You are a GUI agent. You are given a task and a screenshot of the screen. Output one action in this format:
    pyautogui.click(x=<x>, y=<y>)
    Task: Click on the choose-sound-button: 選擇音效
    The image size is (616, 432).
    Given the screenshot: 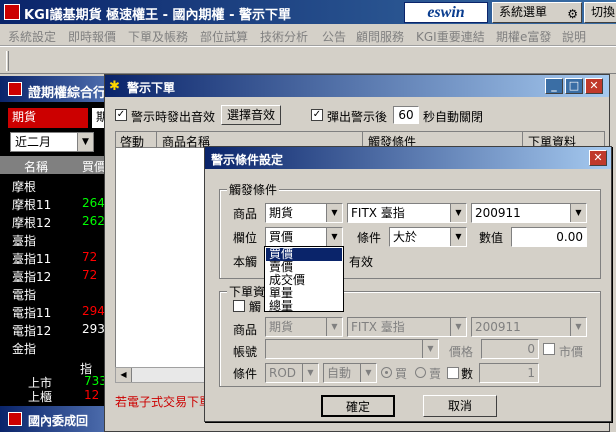 What is the action you would take?
    pyautogui.click(x=251, y=115)
    